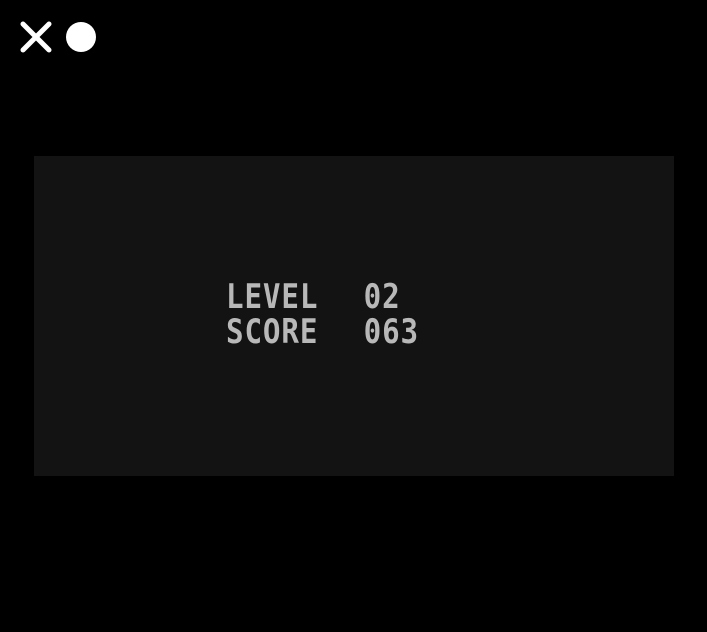 The image size is (707, 632). I want to click on level-value: 02, so click(382, 297).